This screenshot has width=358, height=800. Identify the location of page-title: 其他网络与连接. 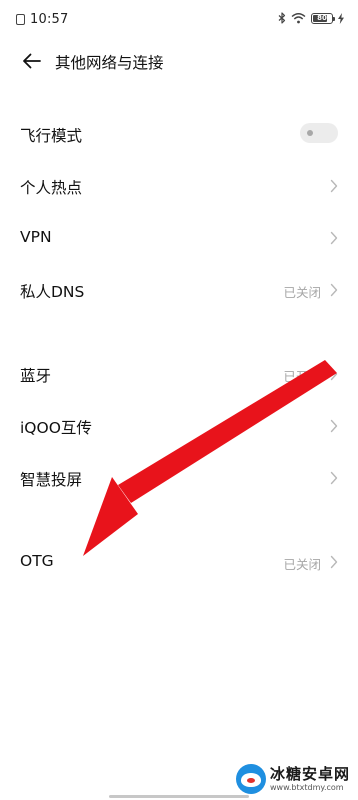
(109, 63).